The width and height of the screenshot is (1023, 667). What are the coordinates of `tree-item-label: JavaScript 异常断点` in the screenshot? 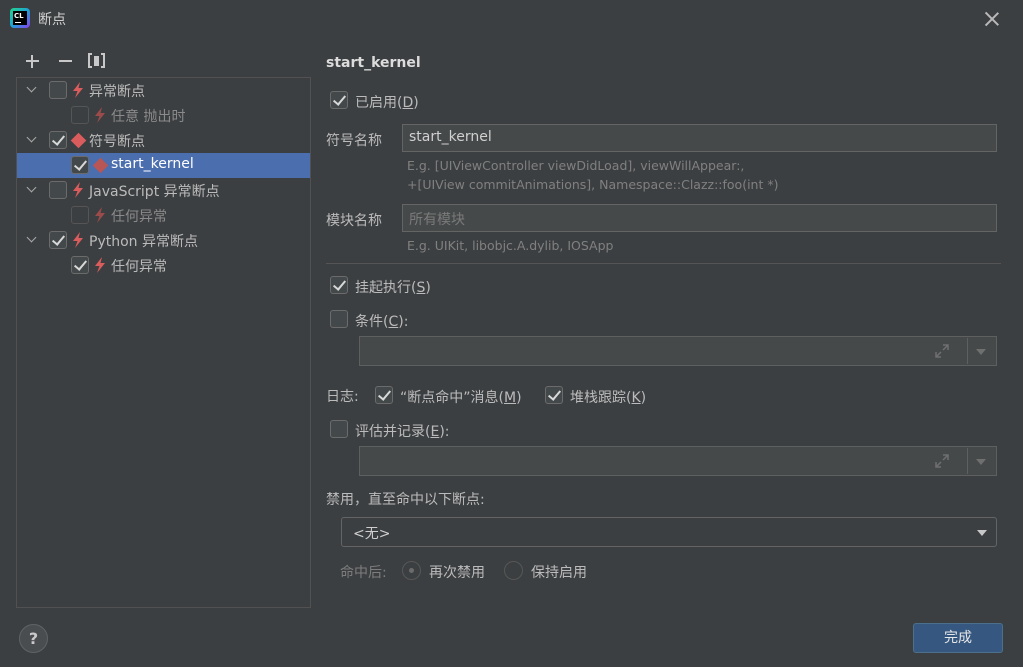 It's located at (154, 192).